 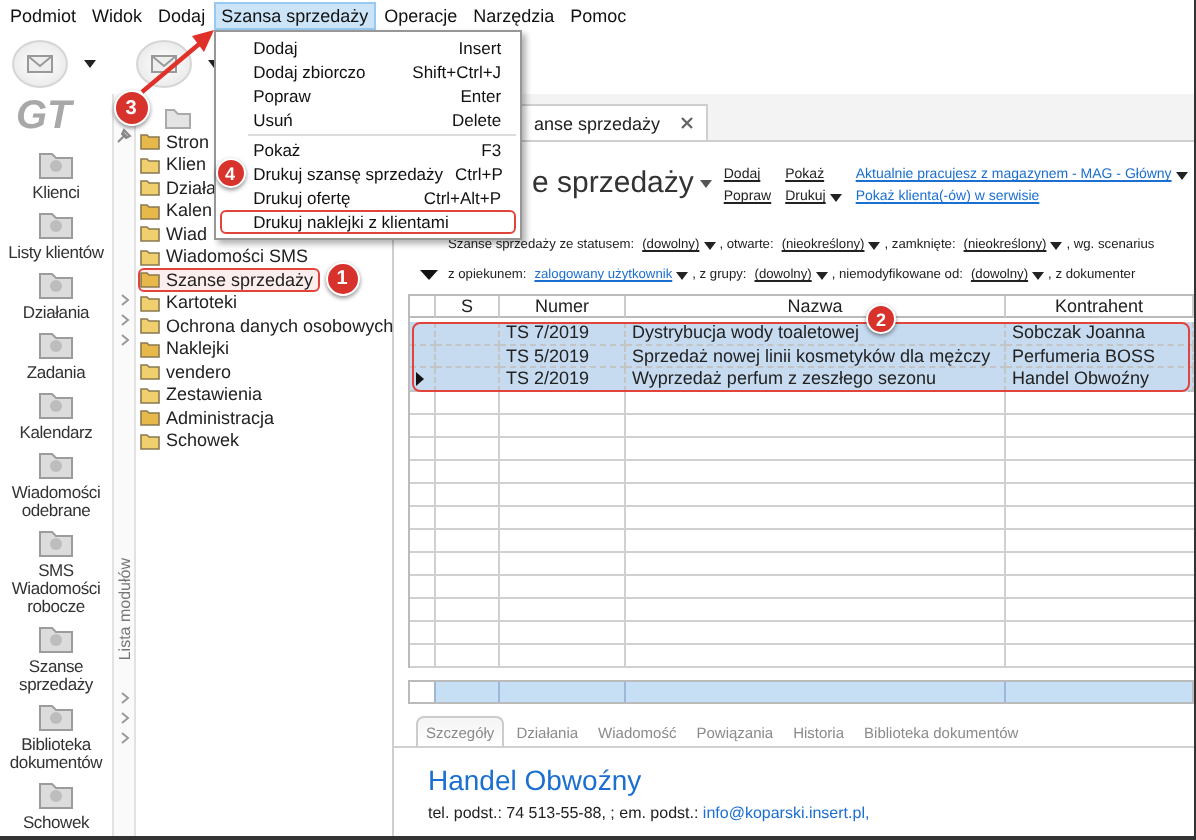 I want to click on shortcut-text: Ctrl+P, so click(x=479, y=174).